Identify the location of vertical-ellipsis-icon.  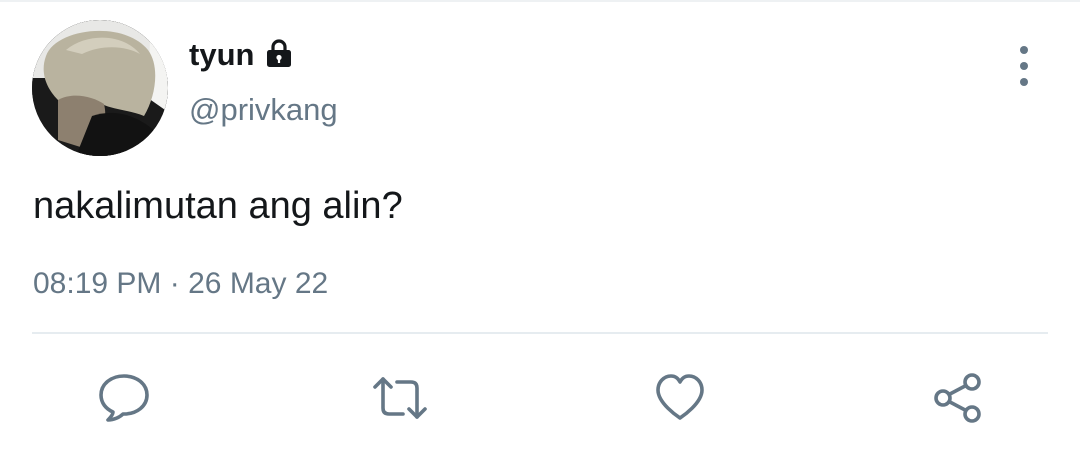
(1024, 66).